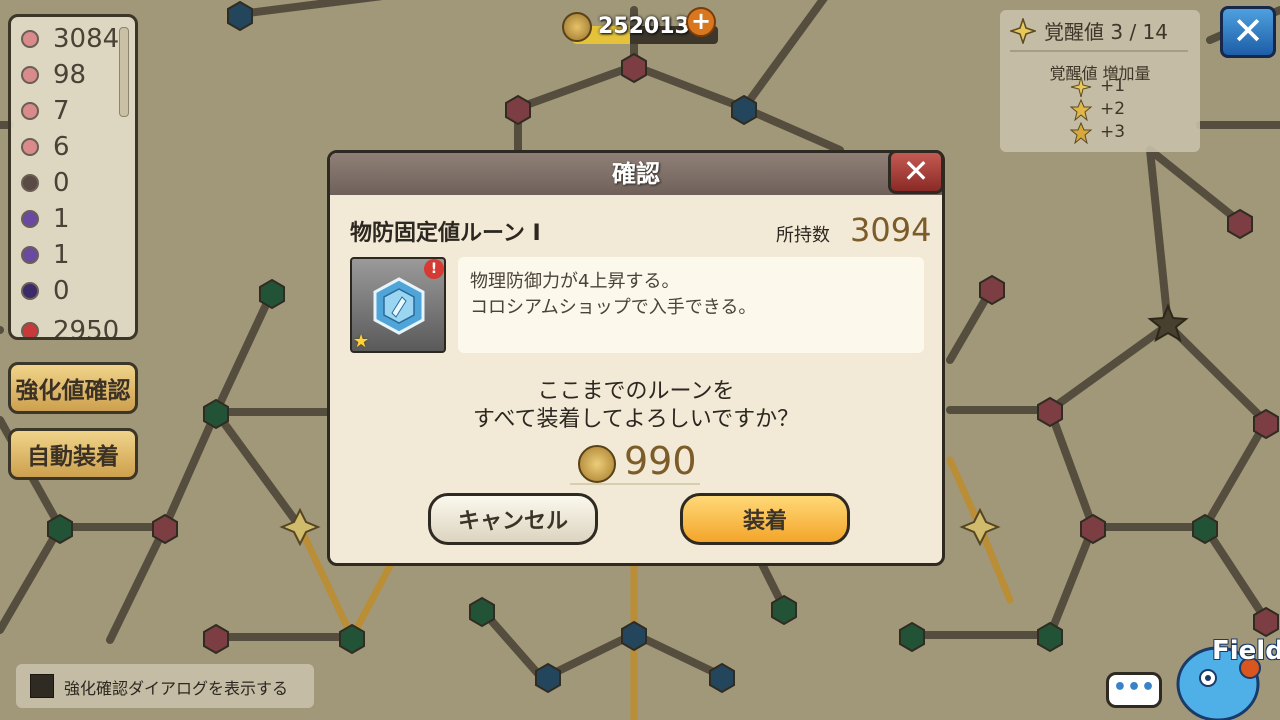 The width and height of the screenshot is (1280, 720). What do you see at coordinates (636, 174) in the screenshot?
I see `dialog-title: 確認` at bounding box center [636, 174].